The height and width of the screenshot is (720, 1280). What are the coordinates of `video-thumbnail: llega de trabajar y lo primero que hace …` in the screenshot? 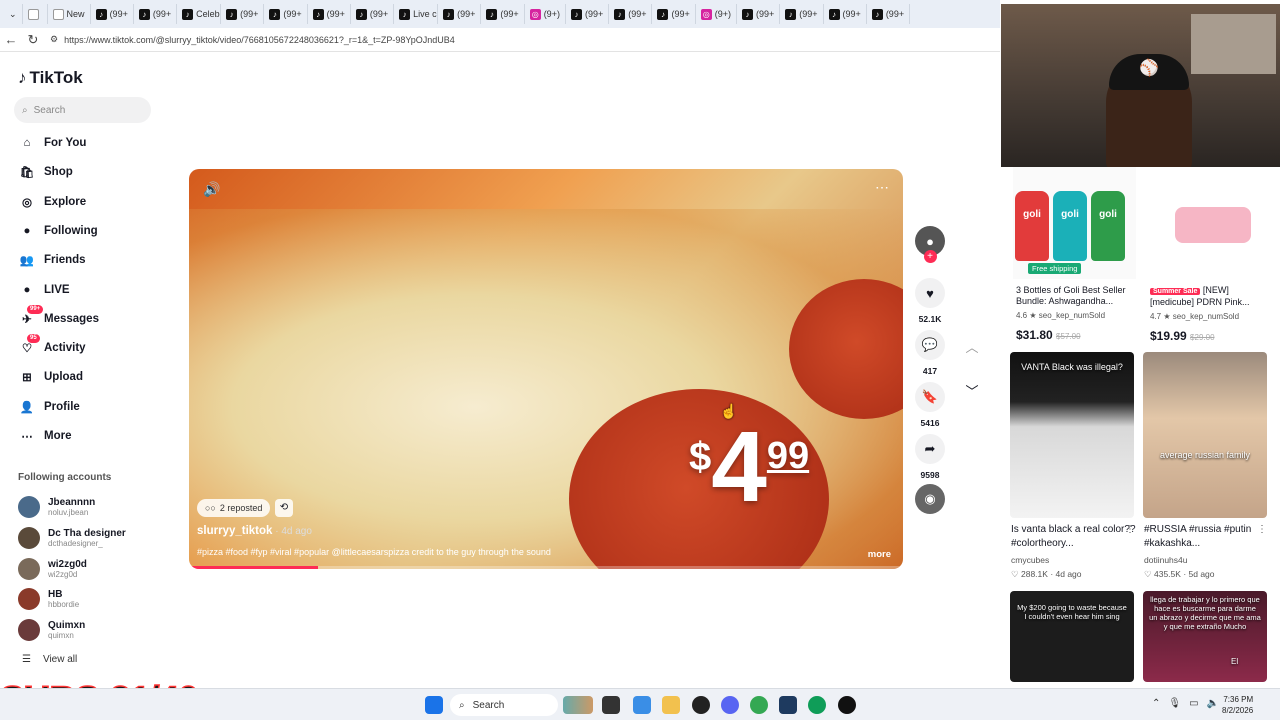 It's located at (1205, 636).